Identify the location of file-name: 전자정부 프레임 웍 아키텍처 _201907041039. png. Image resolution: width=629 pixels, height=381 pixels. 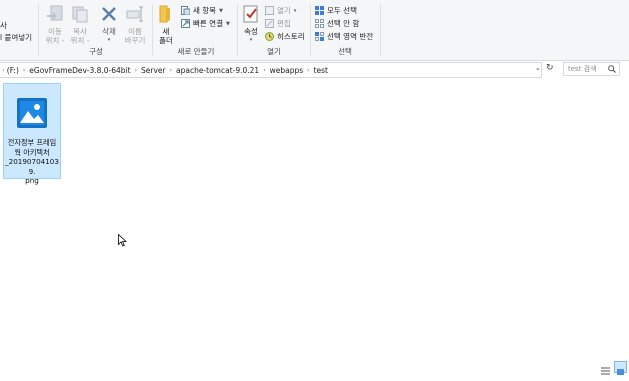
(32, 162).